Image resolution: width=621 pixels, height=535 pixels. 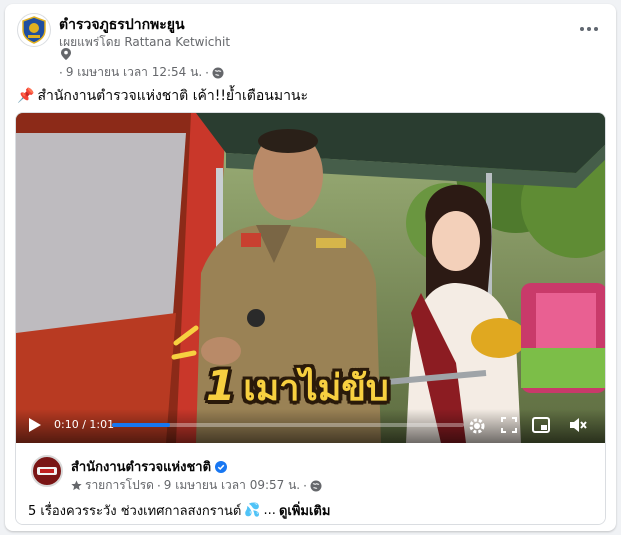 What do you see at coordinates (135, 511) in the screenshot?
I see `shared-body: 5 เรื่องควรระวัง ช่วงเทศกาลสงกรานต์` at bounding box center [135, 511].